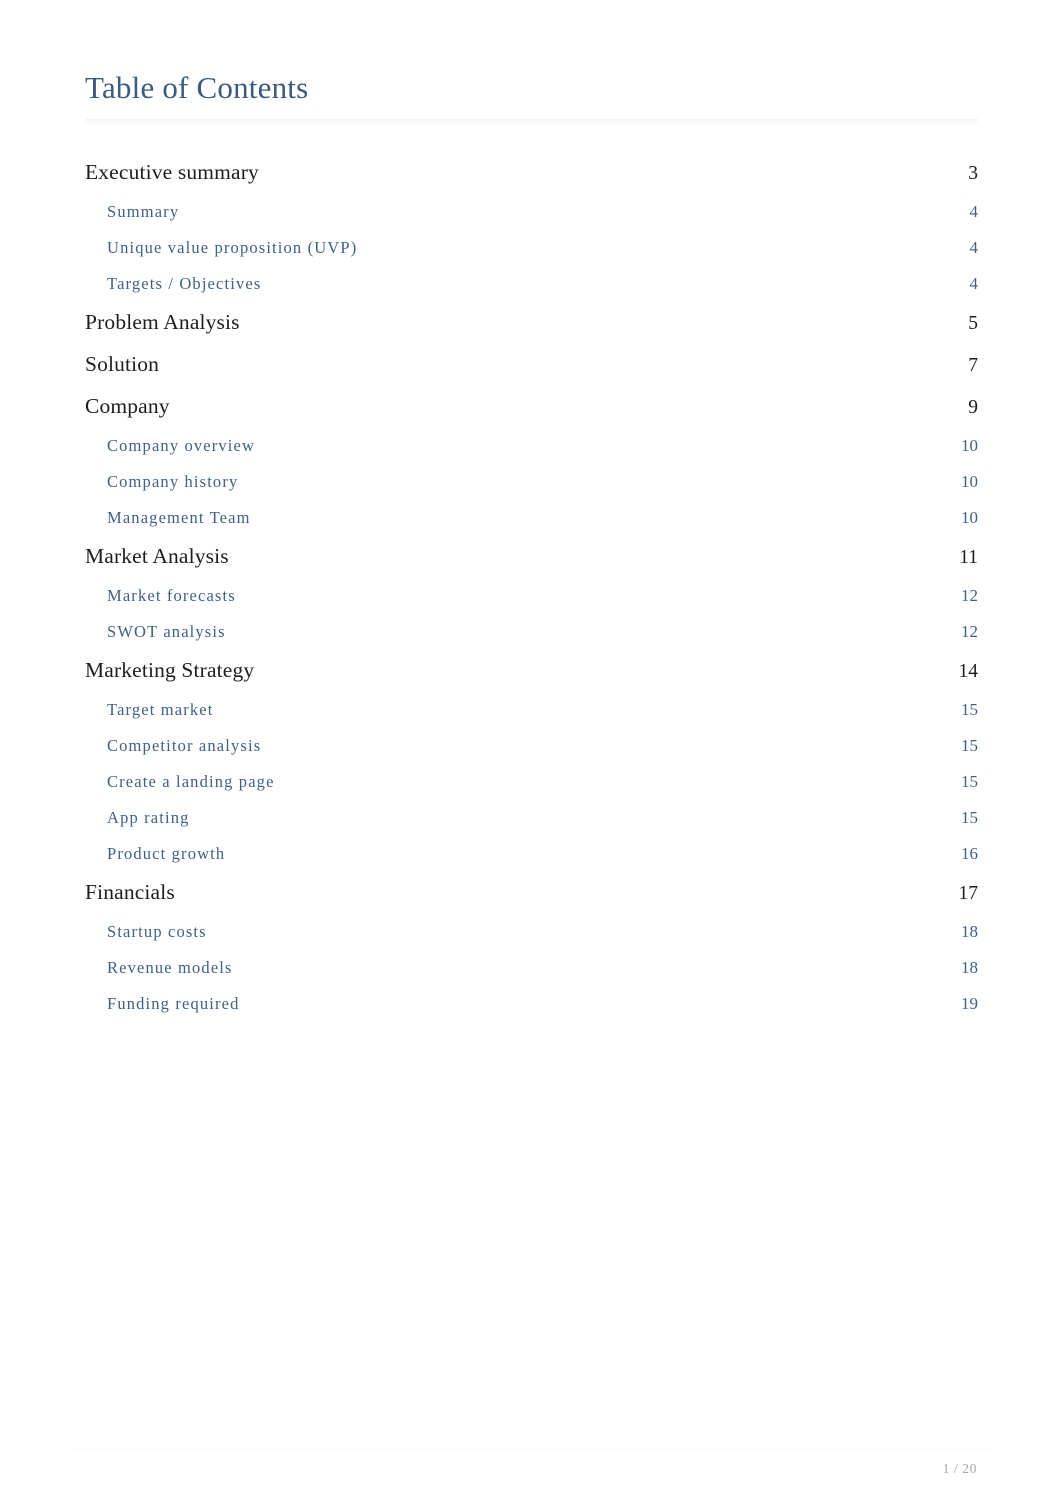  I want to click on toc-entry-page-number: 17, so click(955, 894).